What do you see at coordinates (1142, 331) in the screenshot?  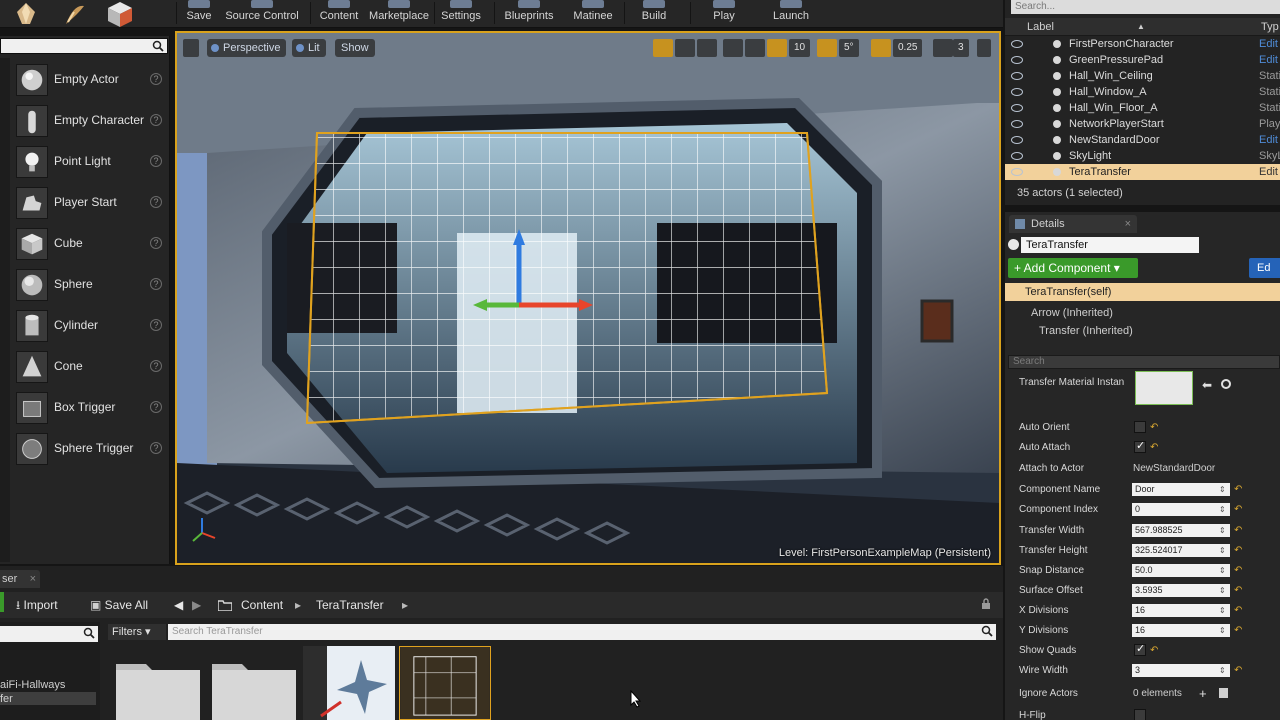 I see `component-row-transfer: Transfer (Inherited)` at bounding box center [1142, 331].